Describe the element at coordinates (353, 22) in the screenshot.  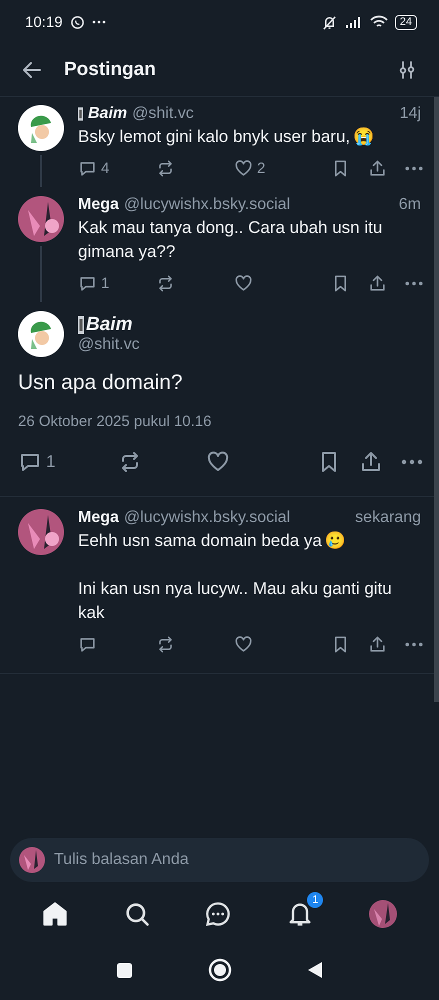
I see `signal-icon` at that location.